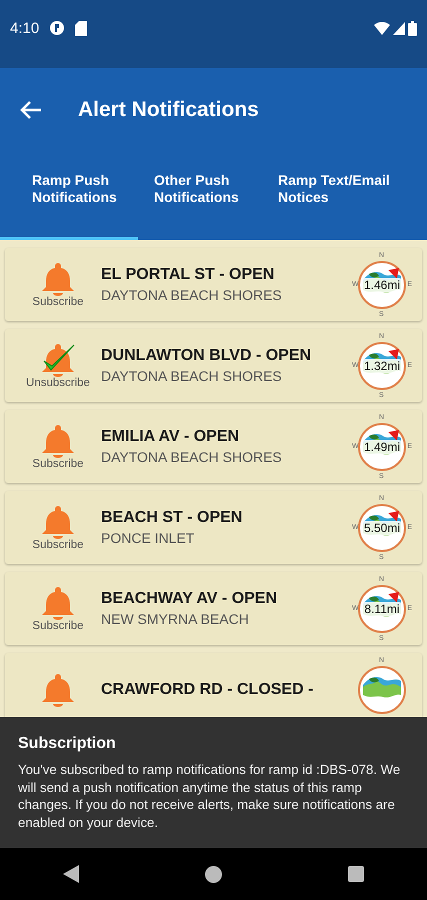  What do you see at coordinates (226, 538) in the screenshot?
I see `ramp-area: PONCE INLET` at bounding box center [226, 538].